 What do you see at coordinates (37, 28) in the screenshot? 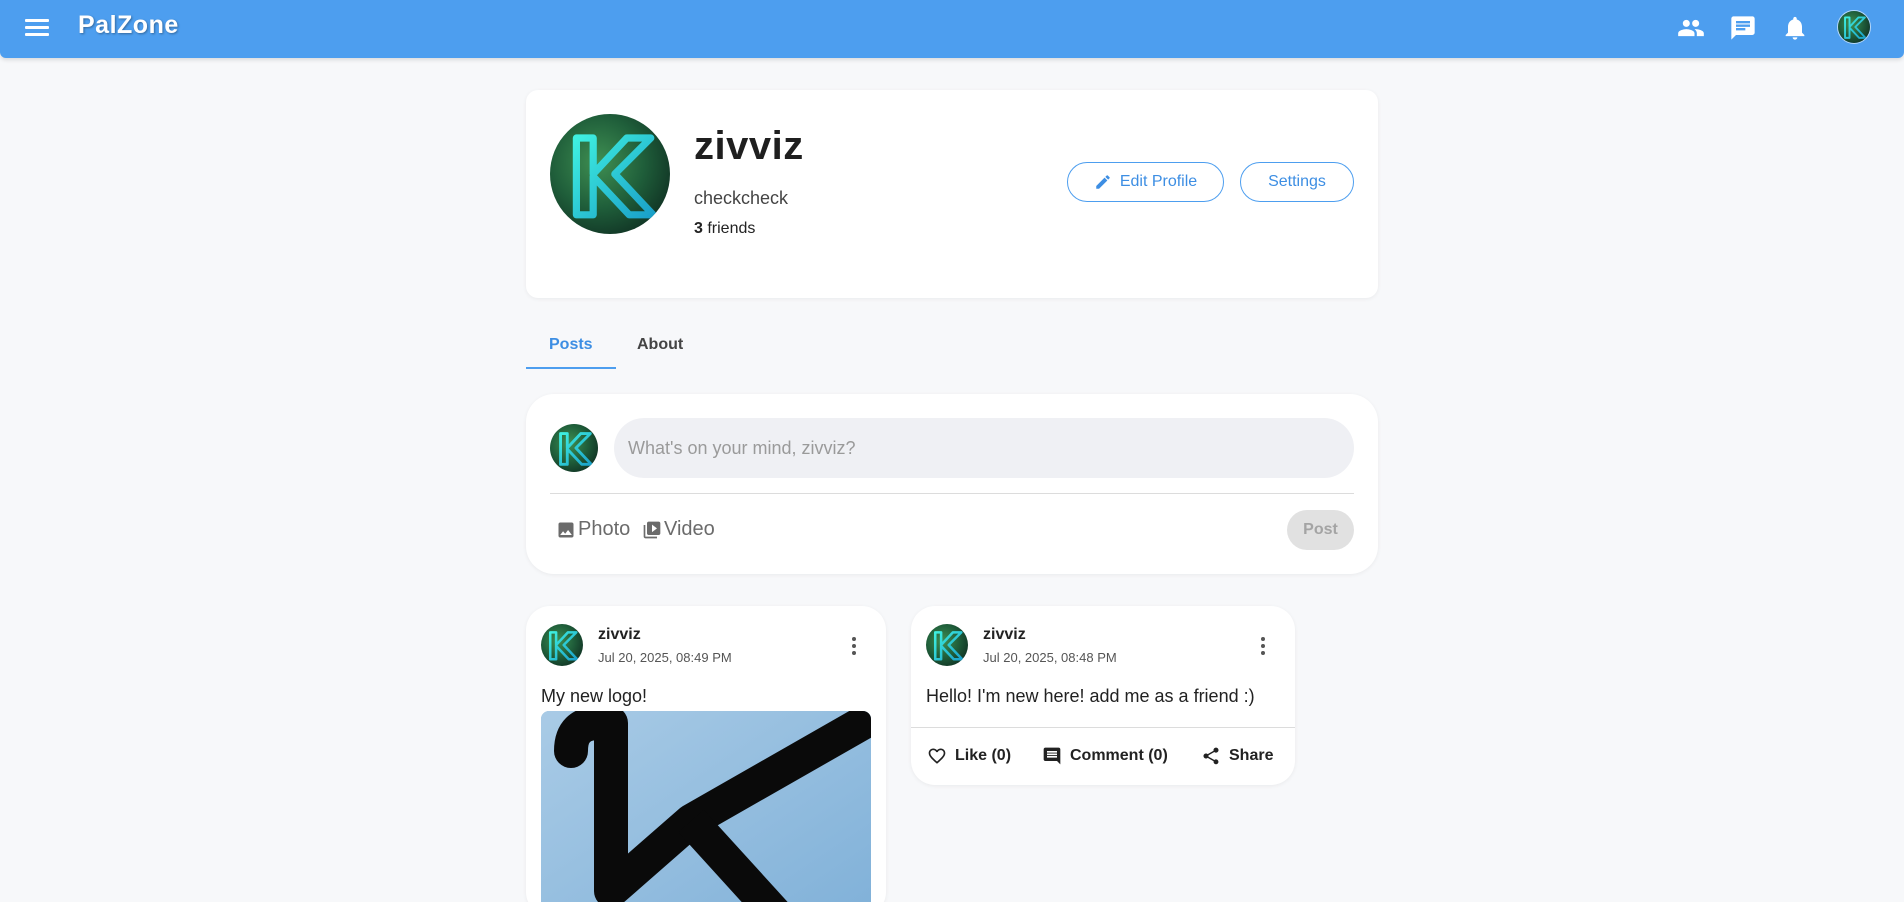
I see `menu-icon` at bounding box center [37, 28].